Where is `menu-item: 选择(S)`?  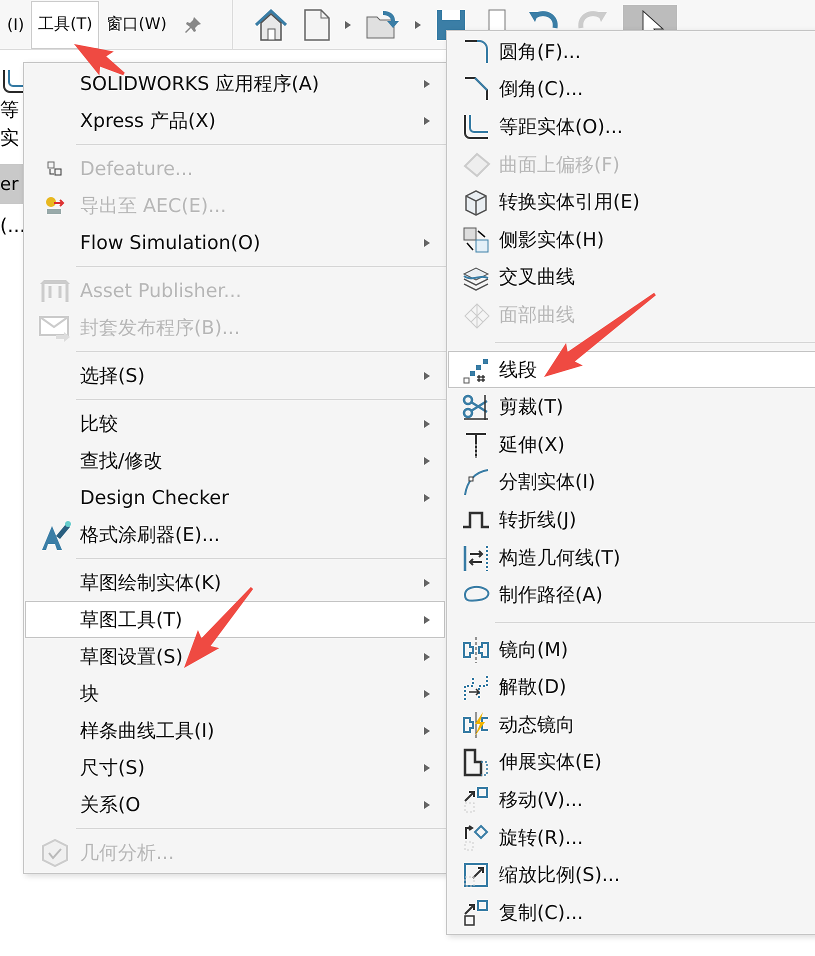 menu-item: 选择(S) is located at coordinates (235, 375).